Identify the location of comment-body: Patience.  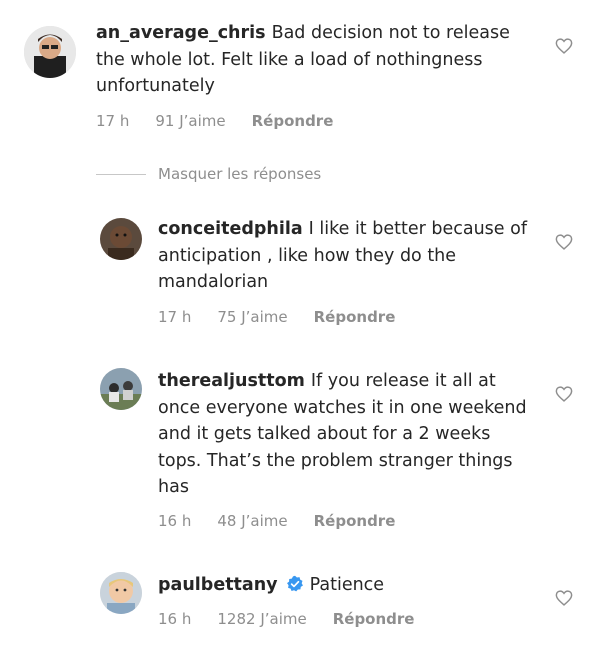
(347, 585).